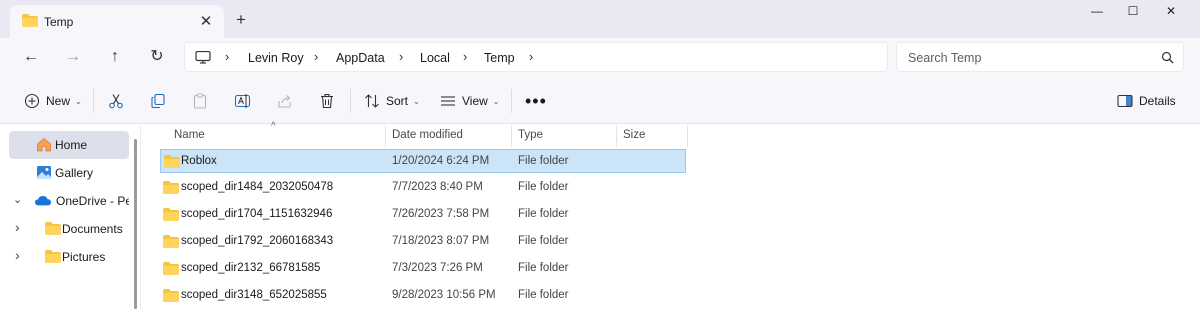 Image resolution: width=1200 pixels, height=309 pixels. What do you see at coordinates (444, 295) in the screenshot?
I see `file-date: 9/28/2023 10:56 PM` at bounding box center [444, 295].